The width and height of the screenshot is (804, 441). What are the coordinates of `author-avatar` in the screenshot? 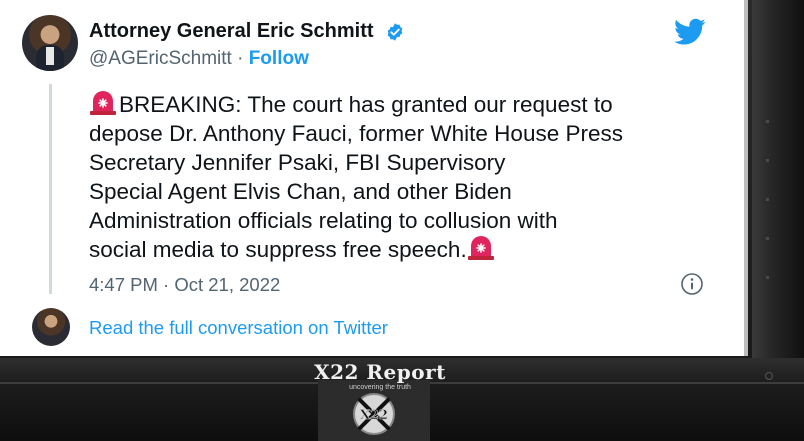 It's located at (50, 43).